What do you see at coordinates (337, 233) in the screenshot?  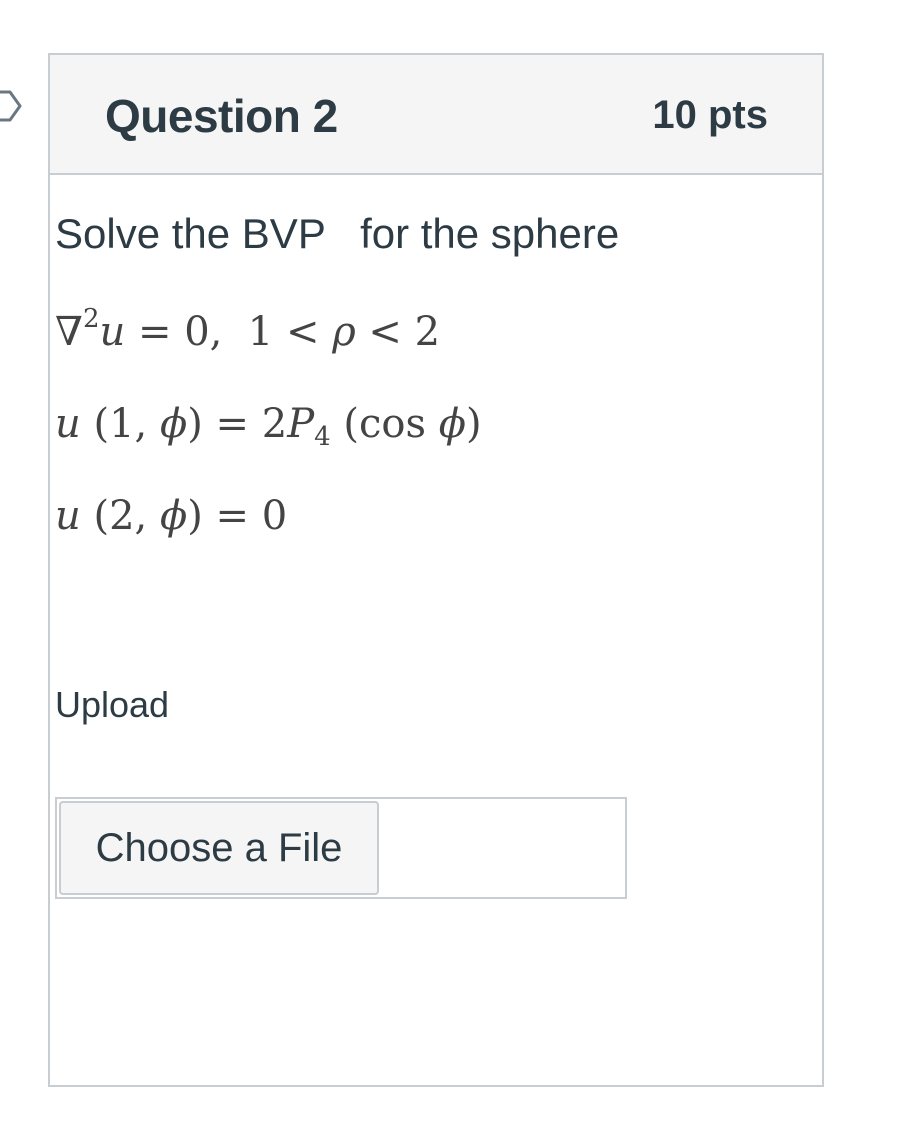 I see `question-prompt: Solve the BVP for the sphere` at bounding box center [337, 233].